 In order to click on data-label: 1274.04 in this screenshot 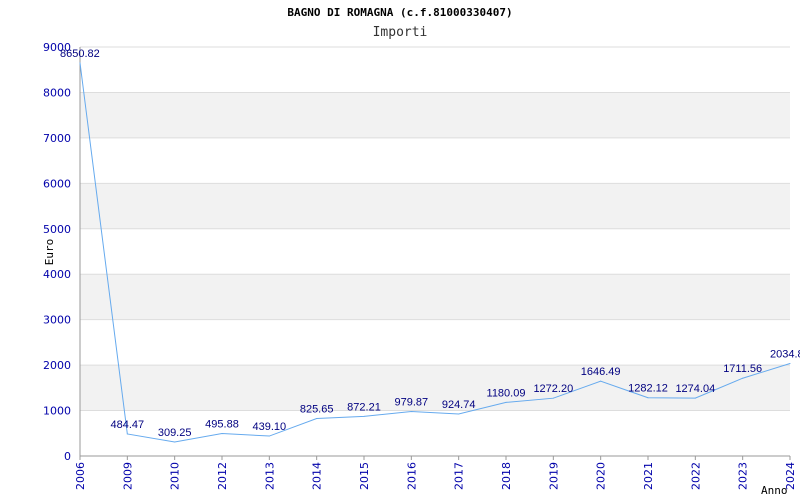, I will do `click(695, 389)`.